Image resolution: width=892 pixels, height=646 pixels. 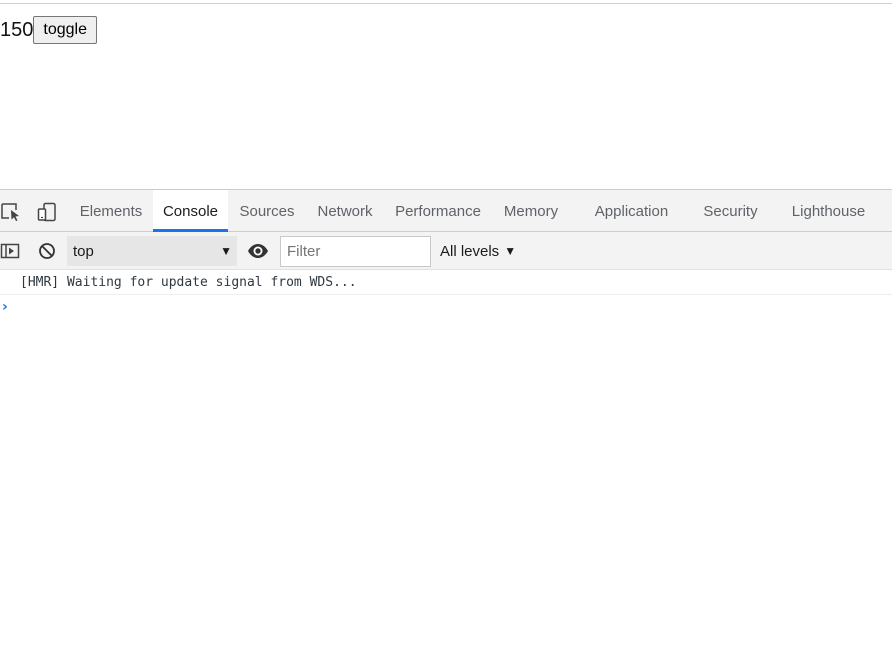 I want to click on live-expression-eye-icon, so click(x=258, y=251).